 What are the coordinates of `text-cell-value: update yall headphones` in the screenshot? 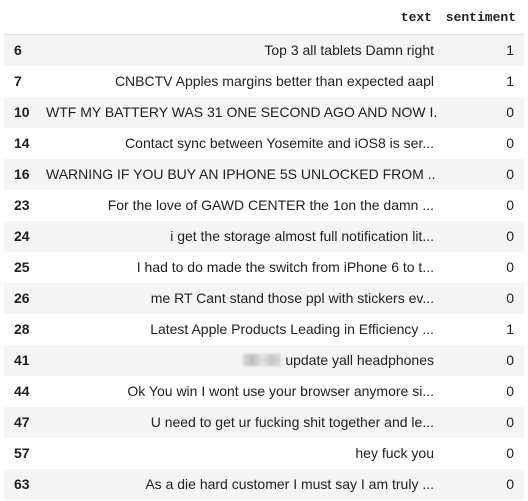 It's located at (359, 360).